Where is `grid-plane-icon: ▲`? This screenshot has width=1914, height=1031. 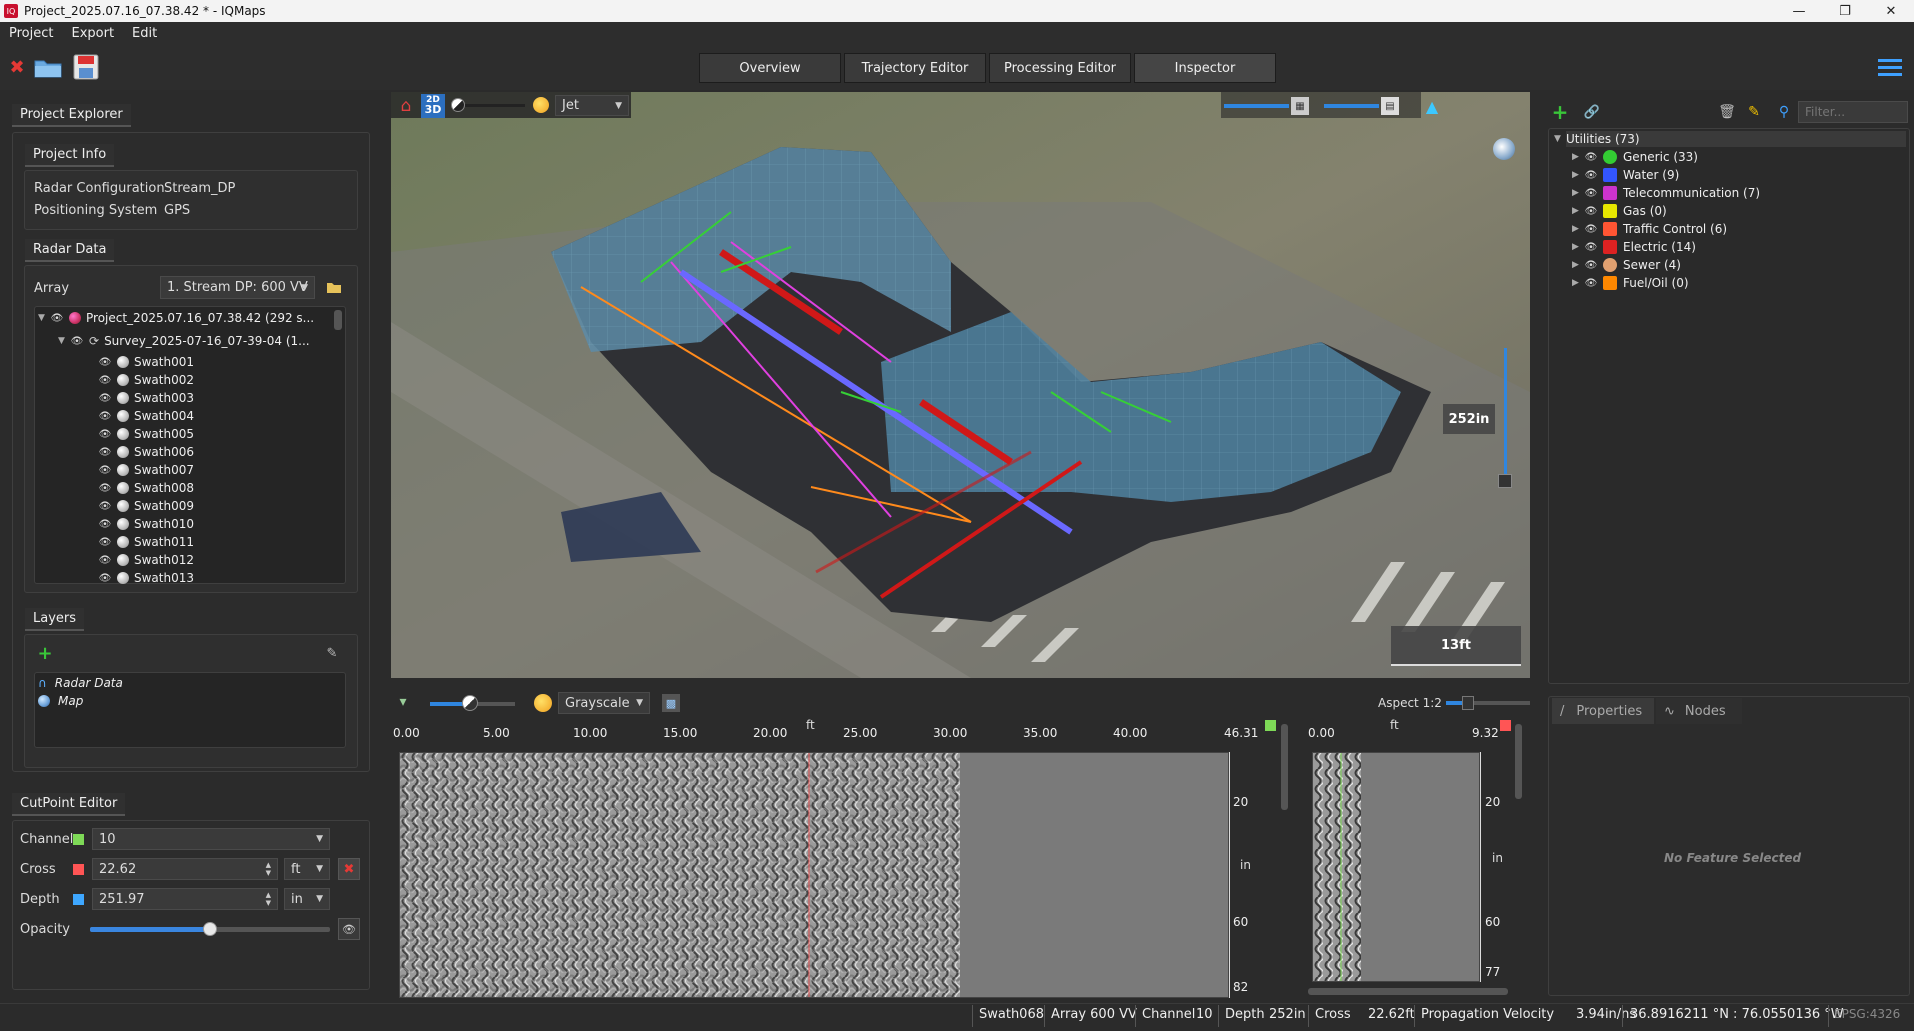
grid-plane-icon: ▲ is located at coordinates (1432, 106).